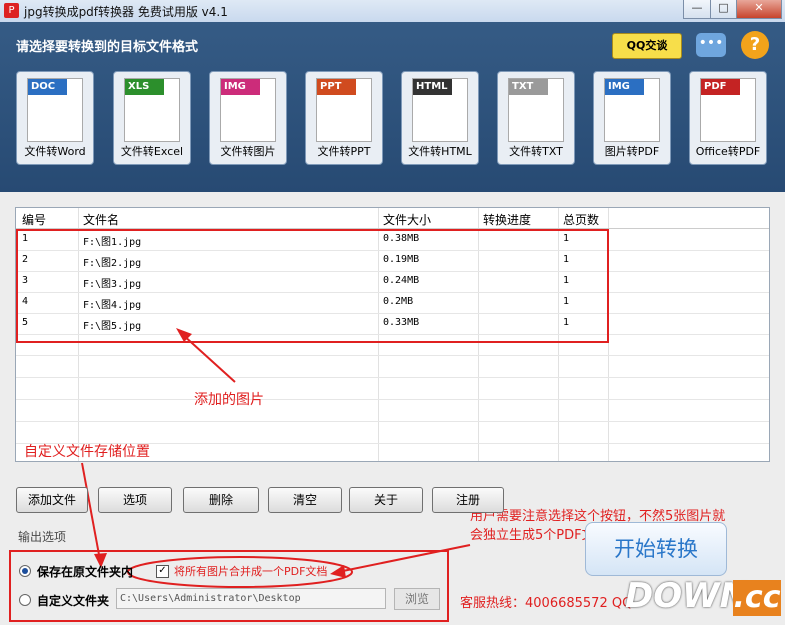 The image size is (785, 625). What do you see at coordinates (546, 603) in the screenshot?
I see `hotline-text: 客服热线：4006685572 QQ` at bounding box center [546, 603].